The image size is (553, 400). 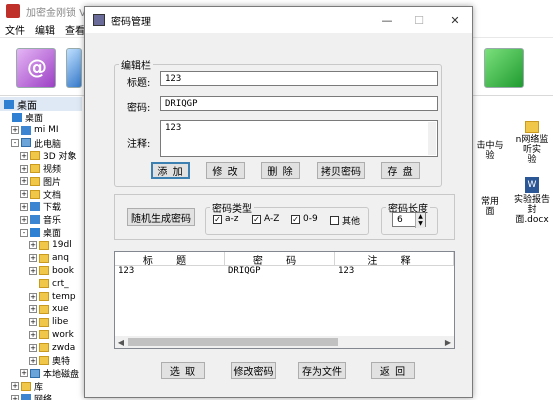 I want to click on tree-item: 桌面, so click(x=41, y=117).